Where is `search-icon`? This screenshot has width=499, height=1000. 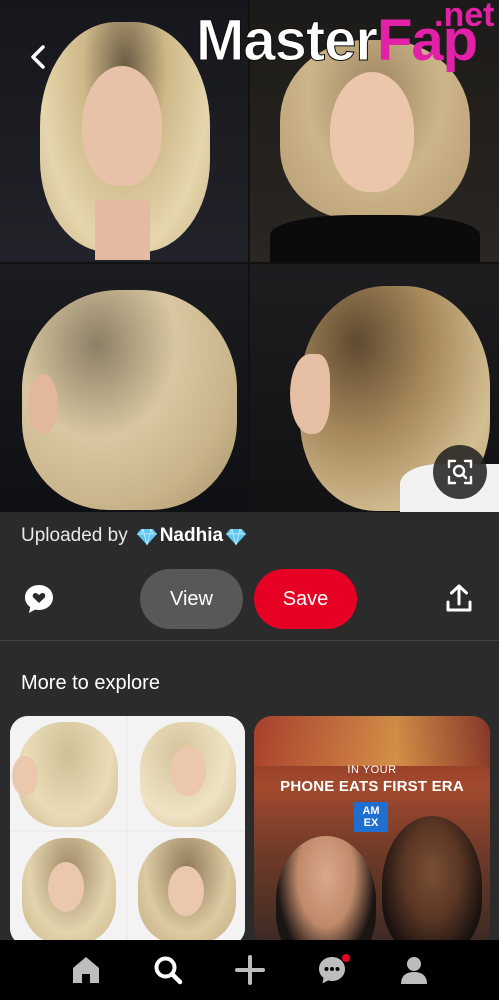 search-icon is located at coordinates (168, 970).